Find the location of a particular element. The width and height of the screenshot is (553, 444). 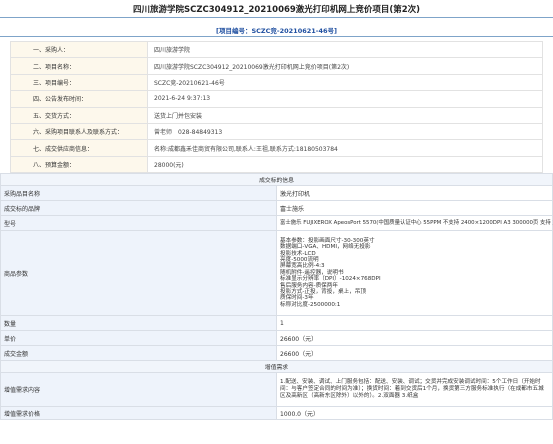

detail-key: 增值需求内容 is located at coordinates (138, 389).